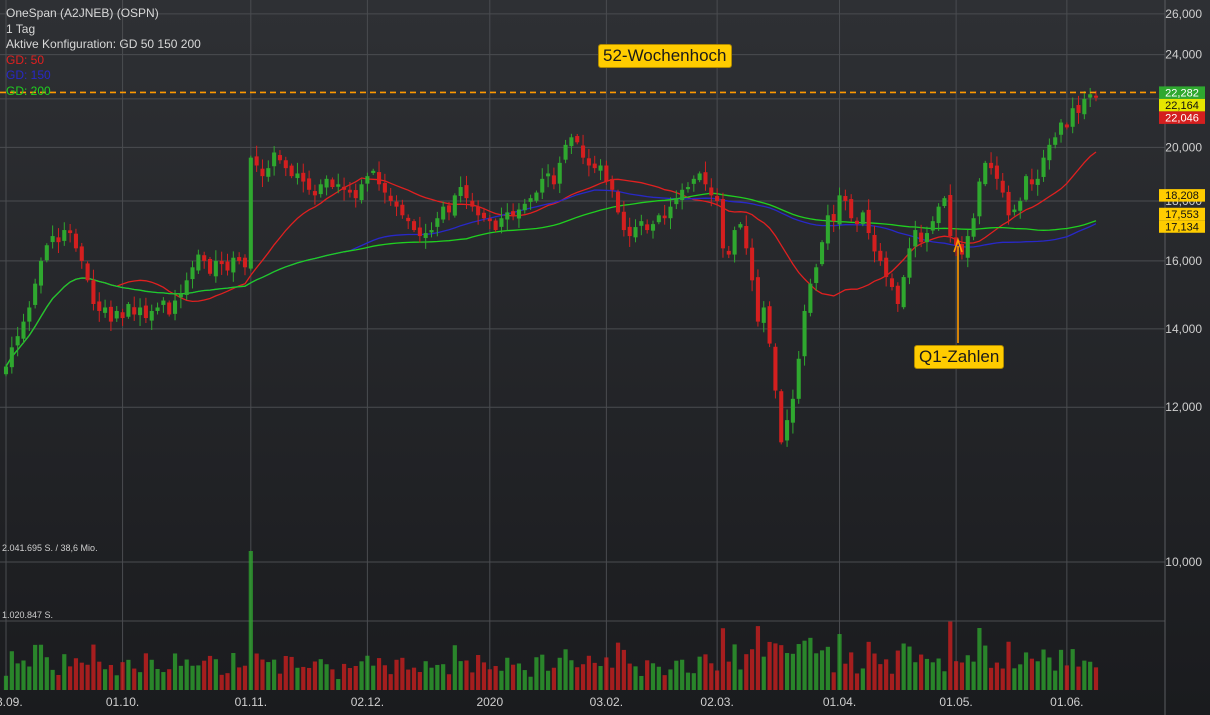  I want to click on price-label-text: 22,164, so click(1182, 106).